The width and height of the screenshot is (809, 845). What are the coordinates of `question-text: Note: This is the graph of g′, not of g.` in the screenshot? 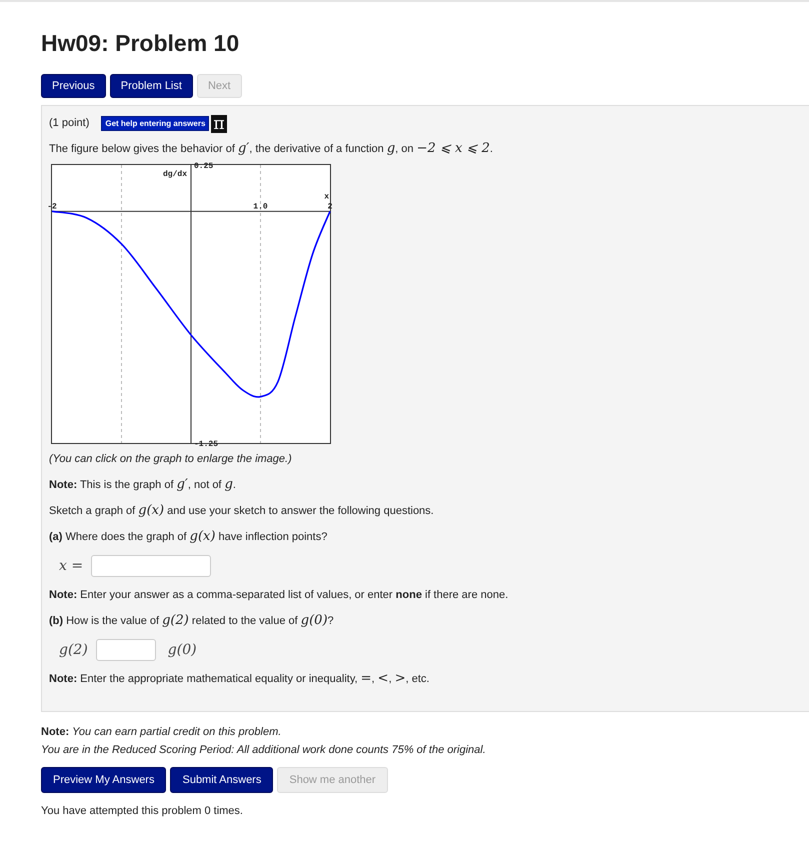 It's located at (143, 484).